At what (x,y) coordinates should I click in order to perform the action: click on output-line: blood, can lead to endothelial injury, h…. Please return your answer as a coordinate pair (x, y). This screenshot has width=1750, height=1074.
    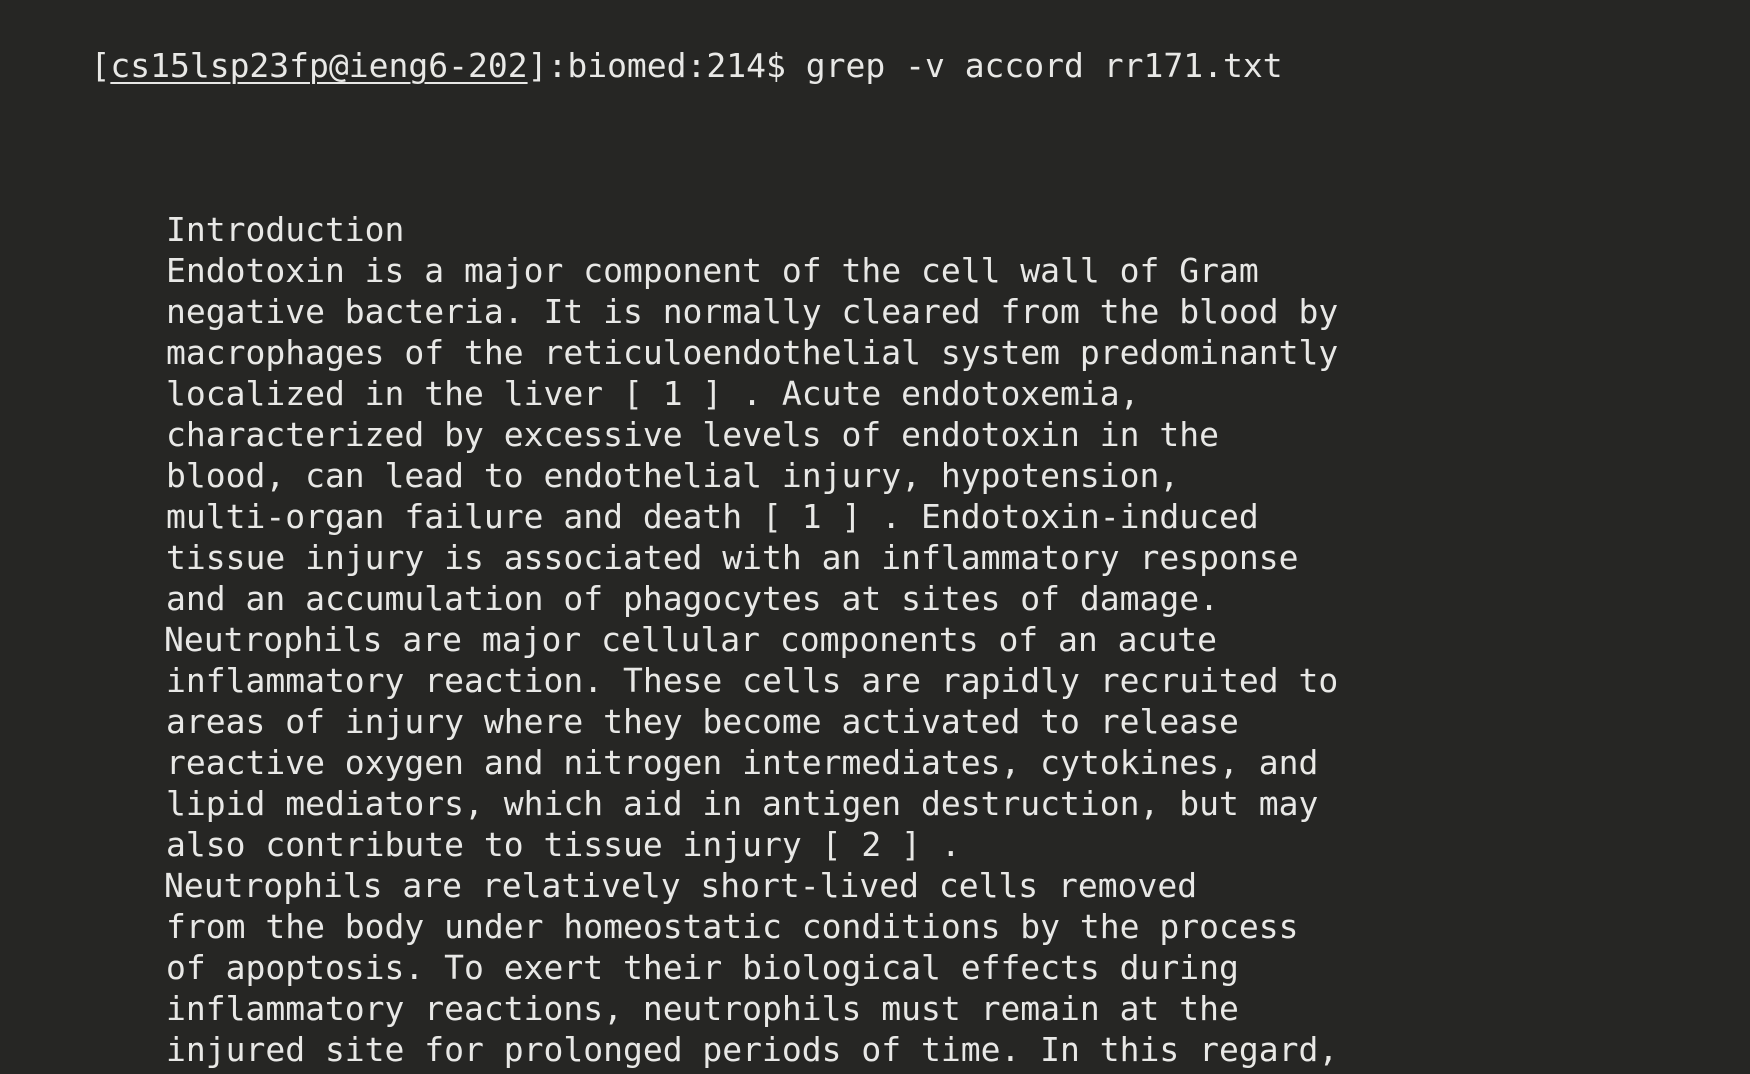
    Looking at the image, I should click on (673, 475).